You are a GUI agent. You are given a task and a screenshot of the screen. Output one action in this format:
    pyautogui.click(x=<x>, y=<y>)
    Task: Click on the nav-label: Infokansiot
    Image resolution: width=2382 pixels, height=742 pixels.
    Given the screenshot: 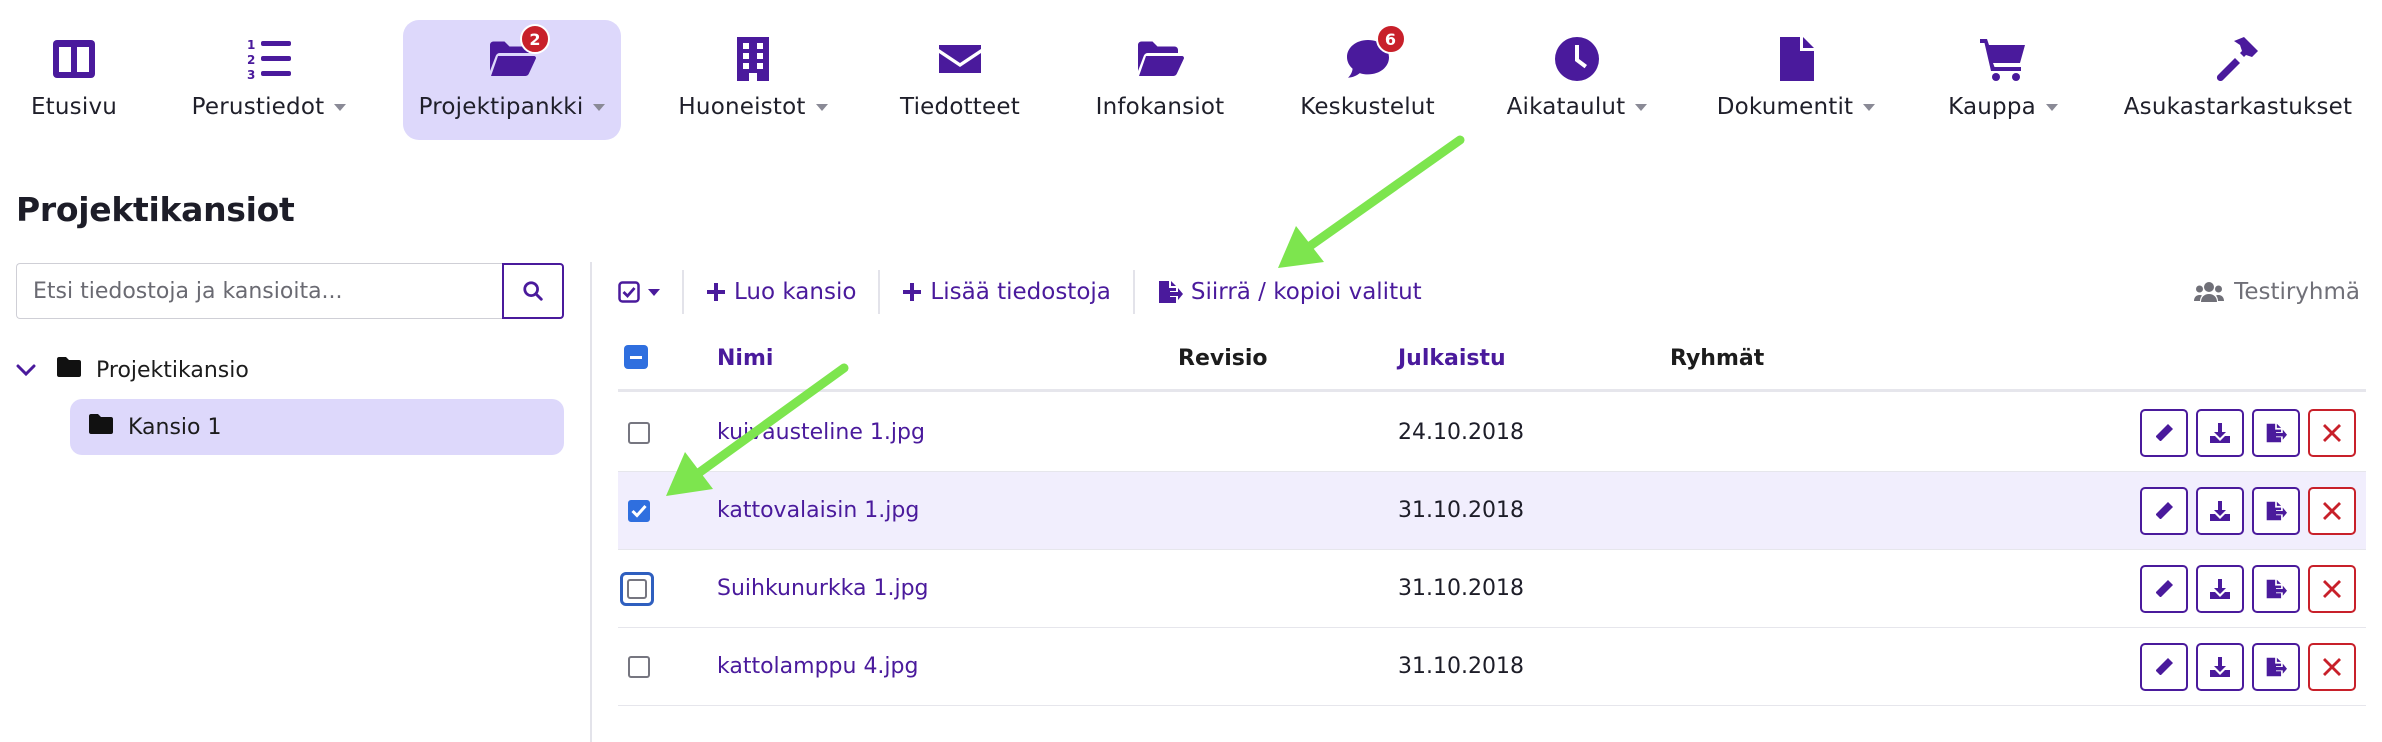 What is the action you would take?
    pyautogui.click(x=1160, y=107)
    